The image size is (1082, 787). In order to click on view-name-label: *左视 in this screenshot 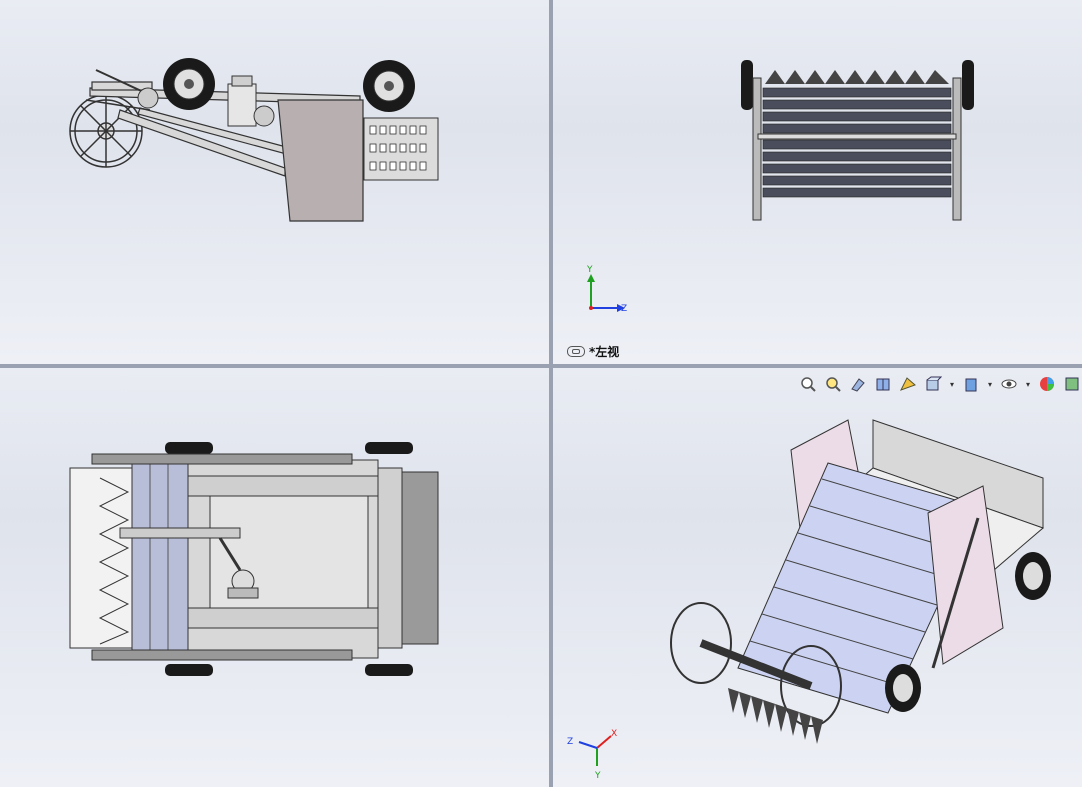, I will do `click(593, 351)`.